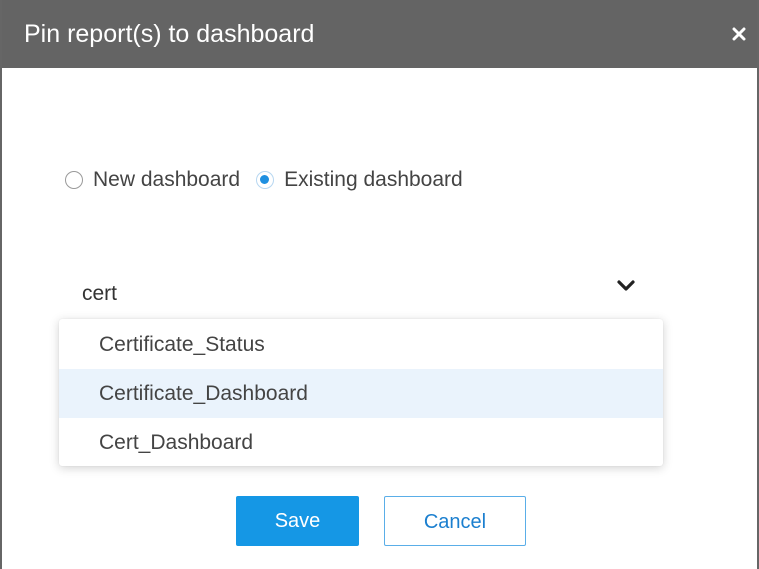 Image resolution: width=759 pixels, height=569 pixels. I want to click on dropdown-option-certificate-dashboard: Certificate_Dashboard, so click(361, 393).